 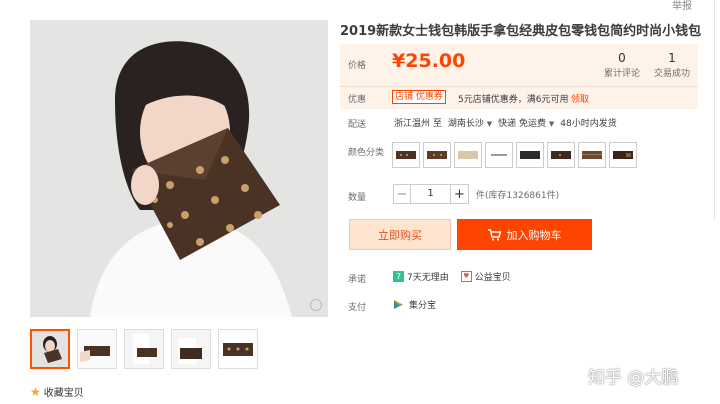 What do you see at coordinates (357, 66) in the screenshot?
I see `price-label: 价格` at bounding box center [357, 66].